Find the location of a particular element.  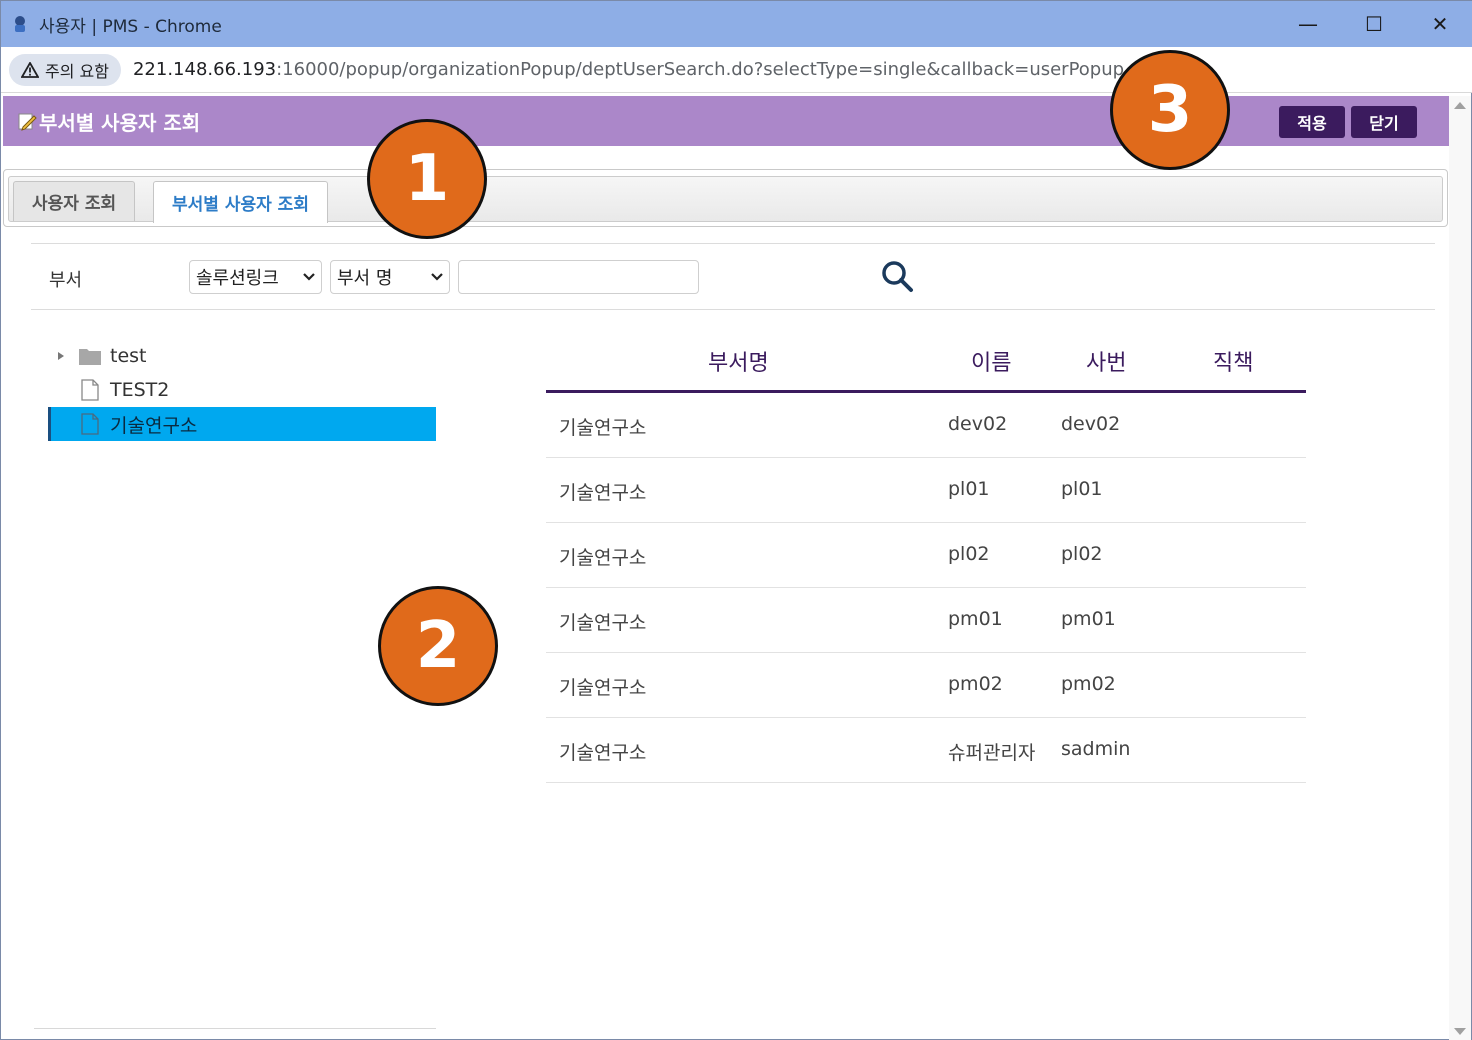

table-row: 기술연구소 슈퍼관리자 sadmin is located at coordinates (926, 750).